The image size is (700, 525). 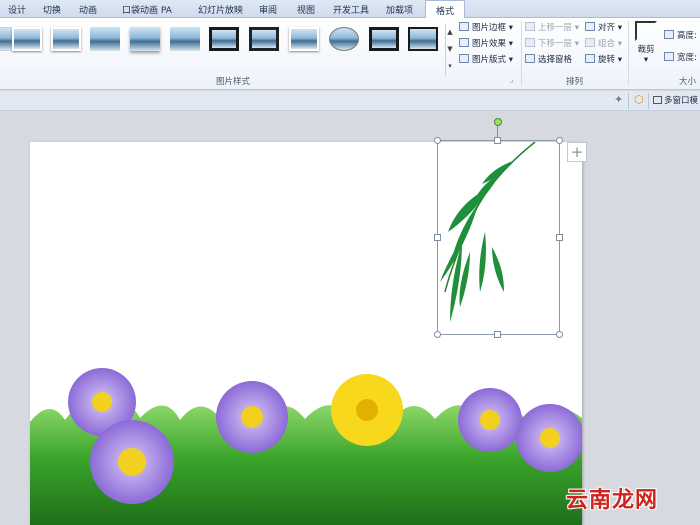 What do you see at coordinates (464, 42) in the screenshot?
I see `picture-effects-icon` at bounding box center [464, 42].